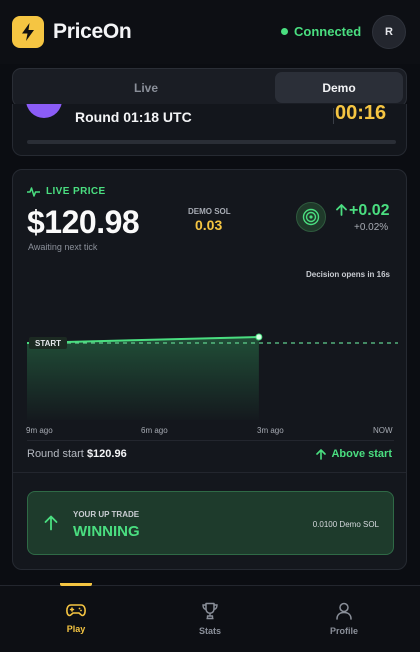  Describe the element at coordinates (76, 629) in the screenshot. I see `nav-play-label: Play` at that location.